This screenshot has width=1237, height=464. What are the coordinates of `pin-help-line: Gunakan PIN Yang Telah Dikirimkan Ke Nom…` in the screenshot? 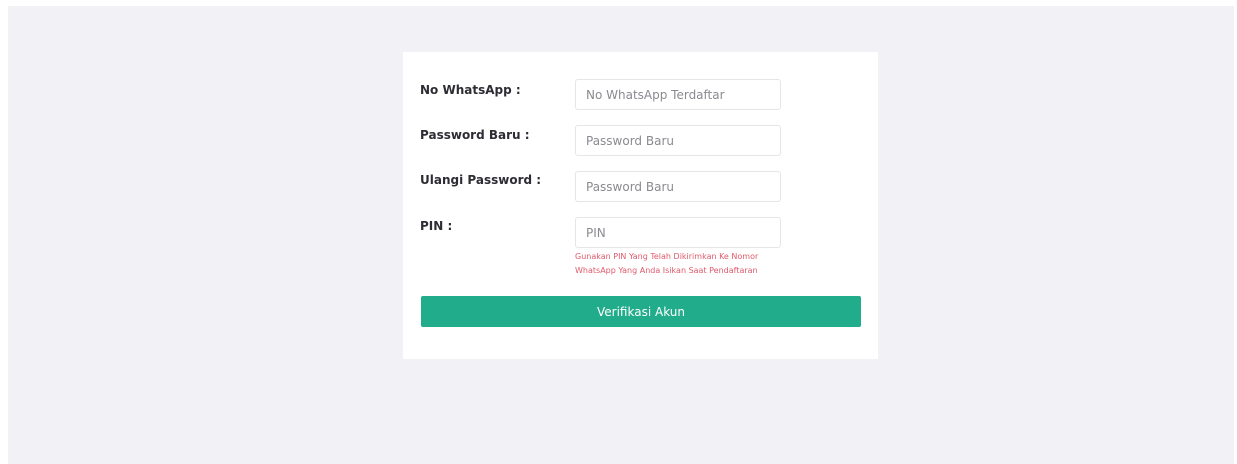 It's located at (667, 256).